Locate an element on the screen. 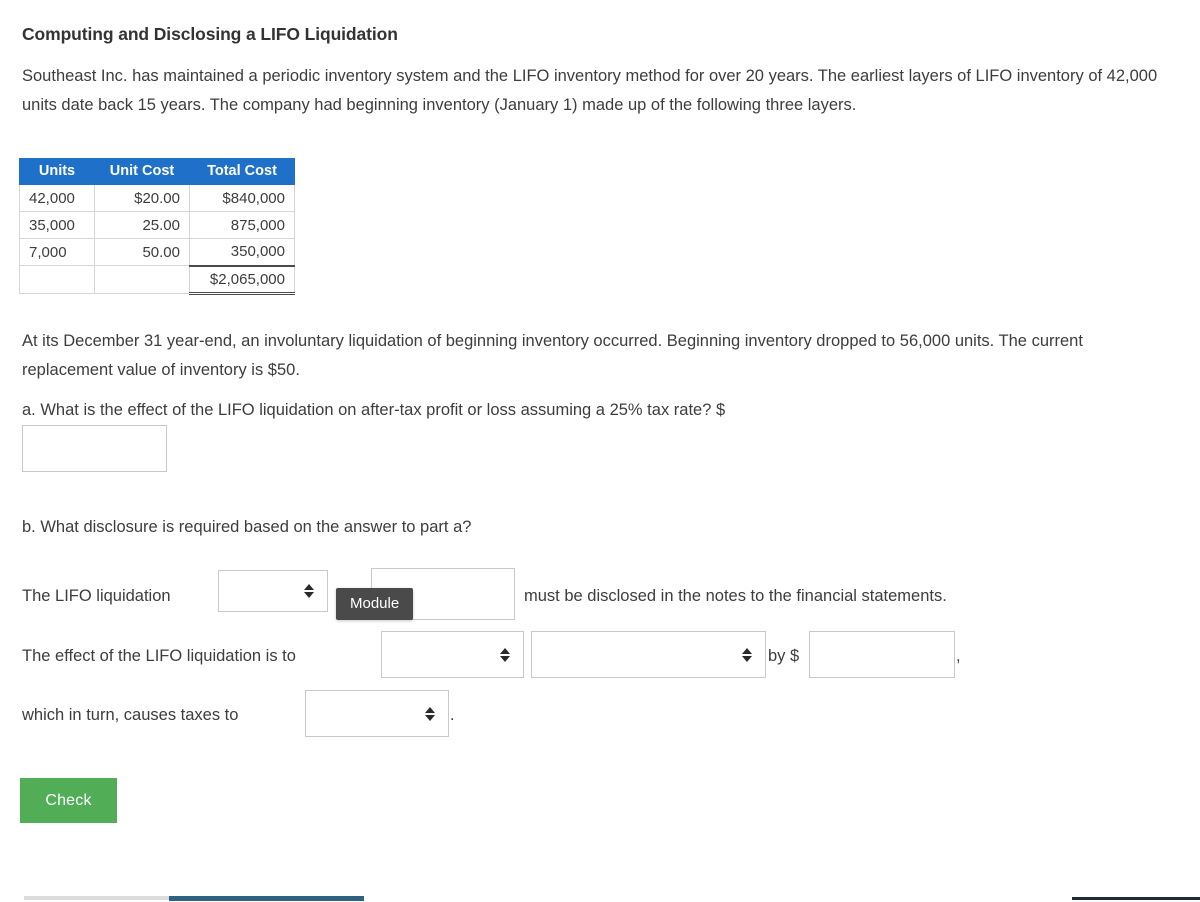  table-row: 7,000 50.00 350,000 is located at coordinates (157, 252).